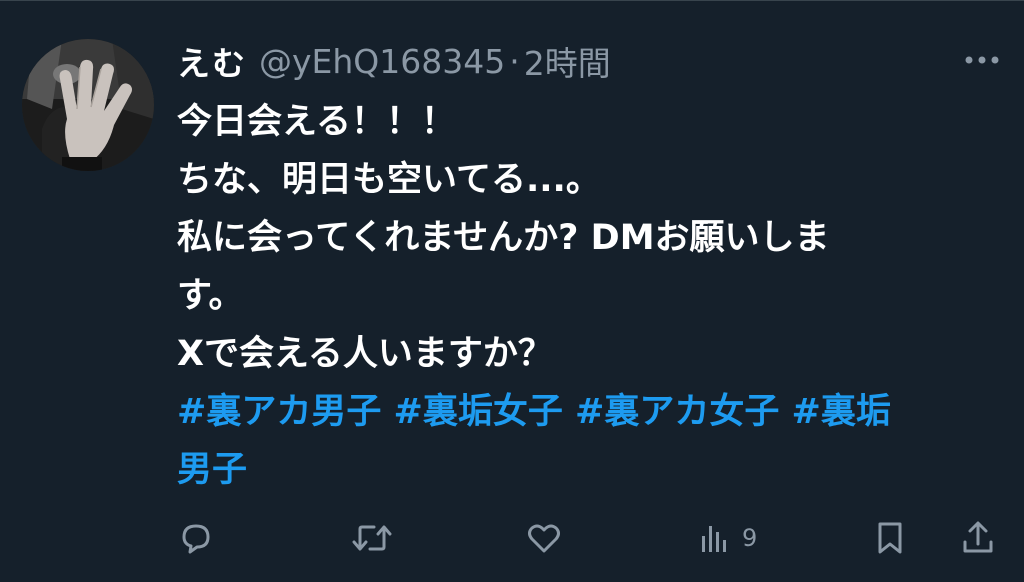  I want to click on tweet-header: えむ @yEhQ168345 · 2時間, so click(394, 61).